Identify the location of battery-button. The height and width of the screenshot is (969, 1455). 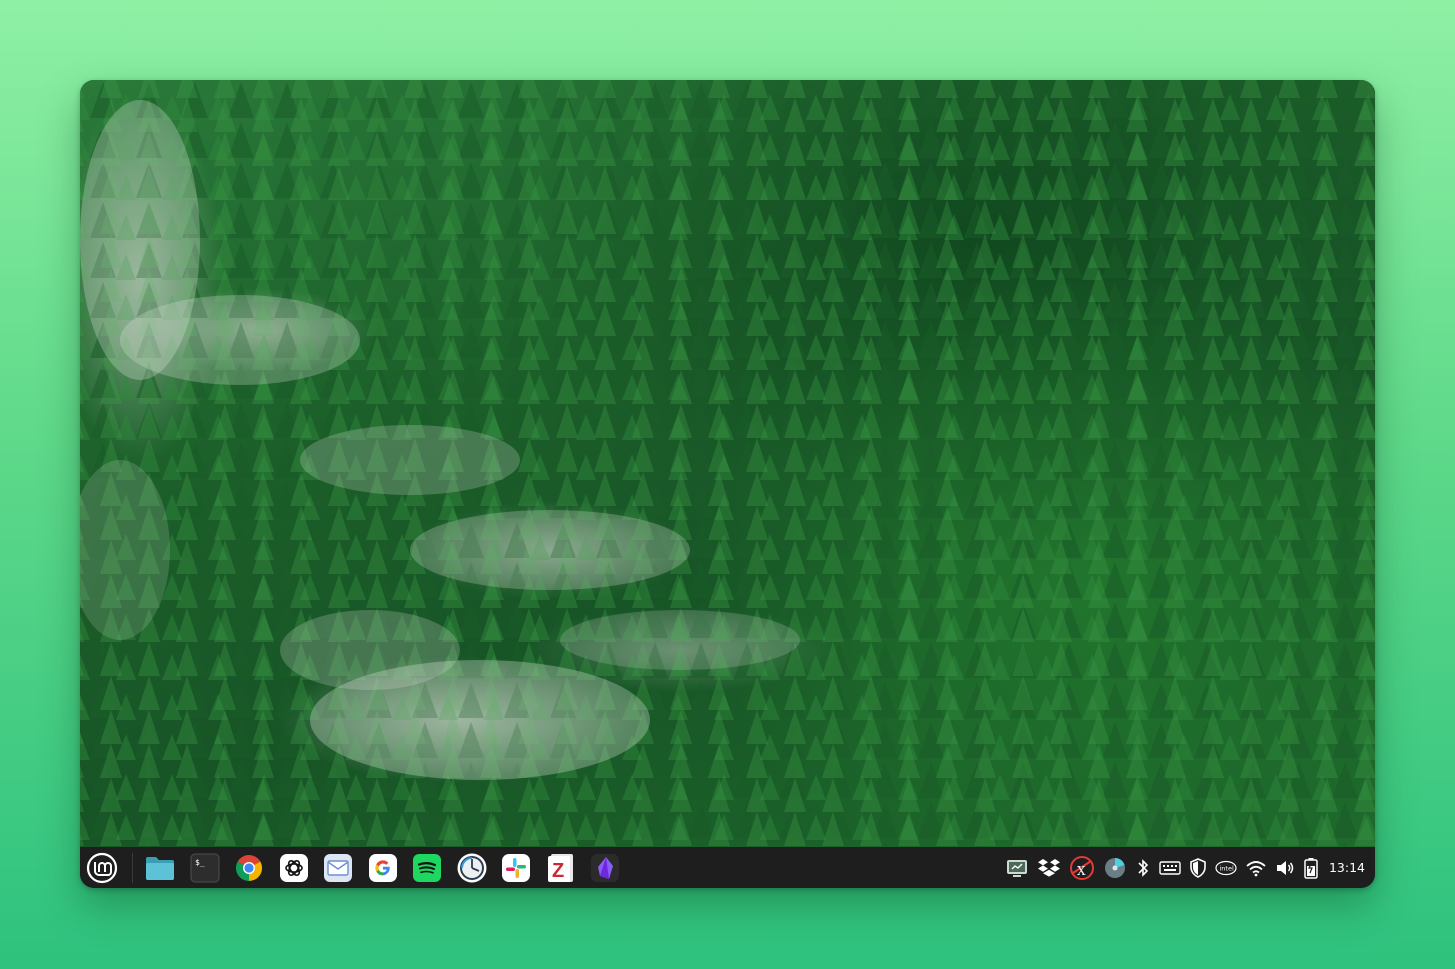
(1311, 867).